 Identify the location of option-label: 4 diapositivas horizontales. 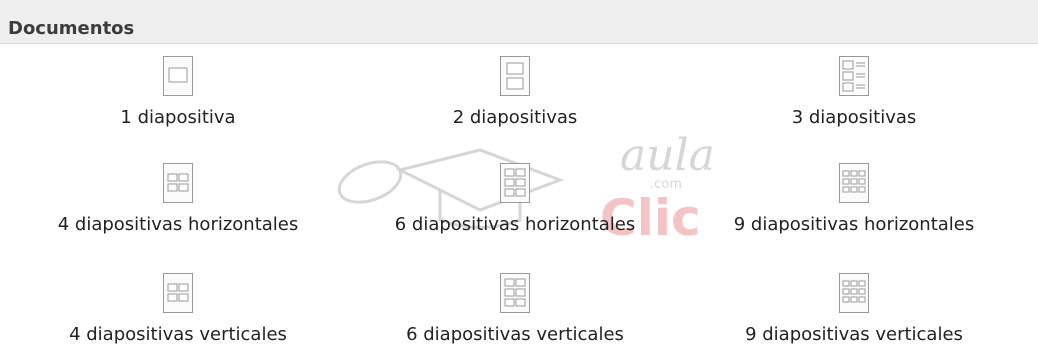
(178, 224).